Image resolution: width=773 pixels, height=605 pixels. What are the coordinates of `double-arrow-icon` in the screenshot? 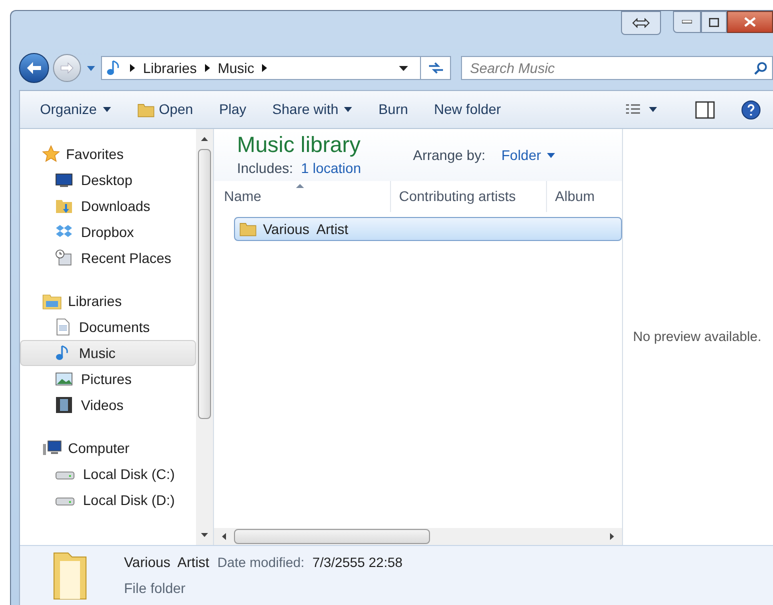 It's located at (641, 23).